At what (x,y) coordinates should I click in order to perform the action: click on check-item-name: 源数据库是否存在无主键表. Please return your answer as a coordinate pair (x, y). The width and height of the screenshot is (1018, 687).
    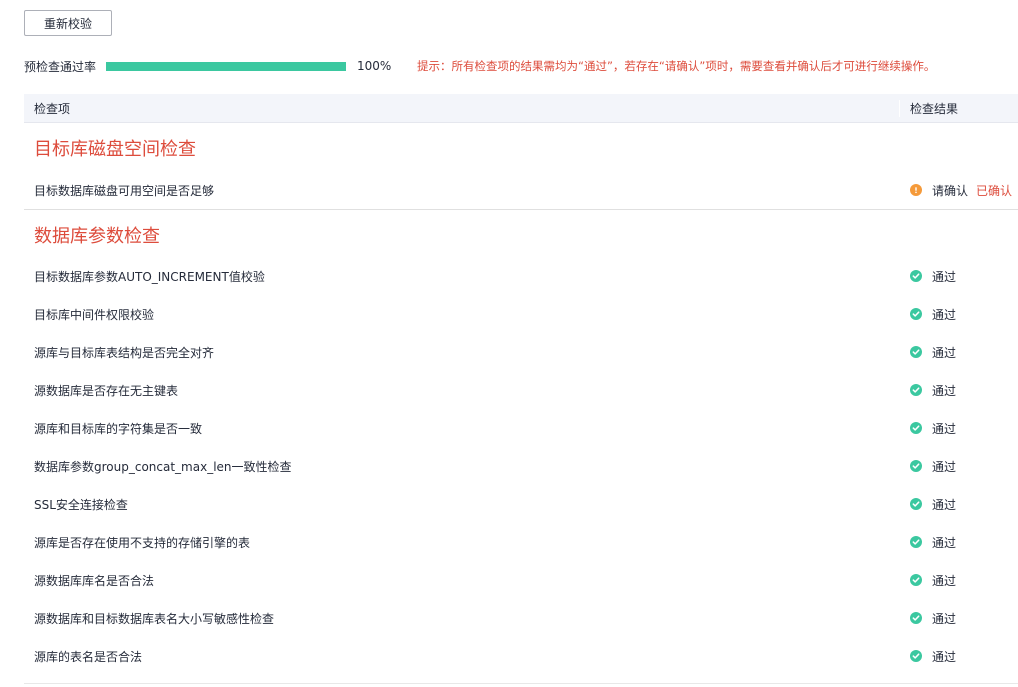
    Looking at the image, I should click on (106, 390).